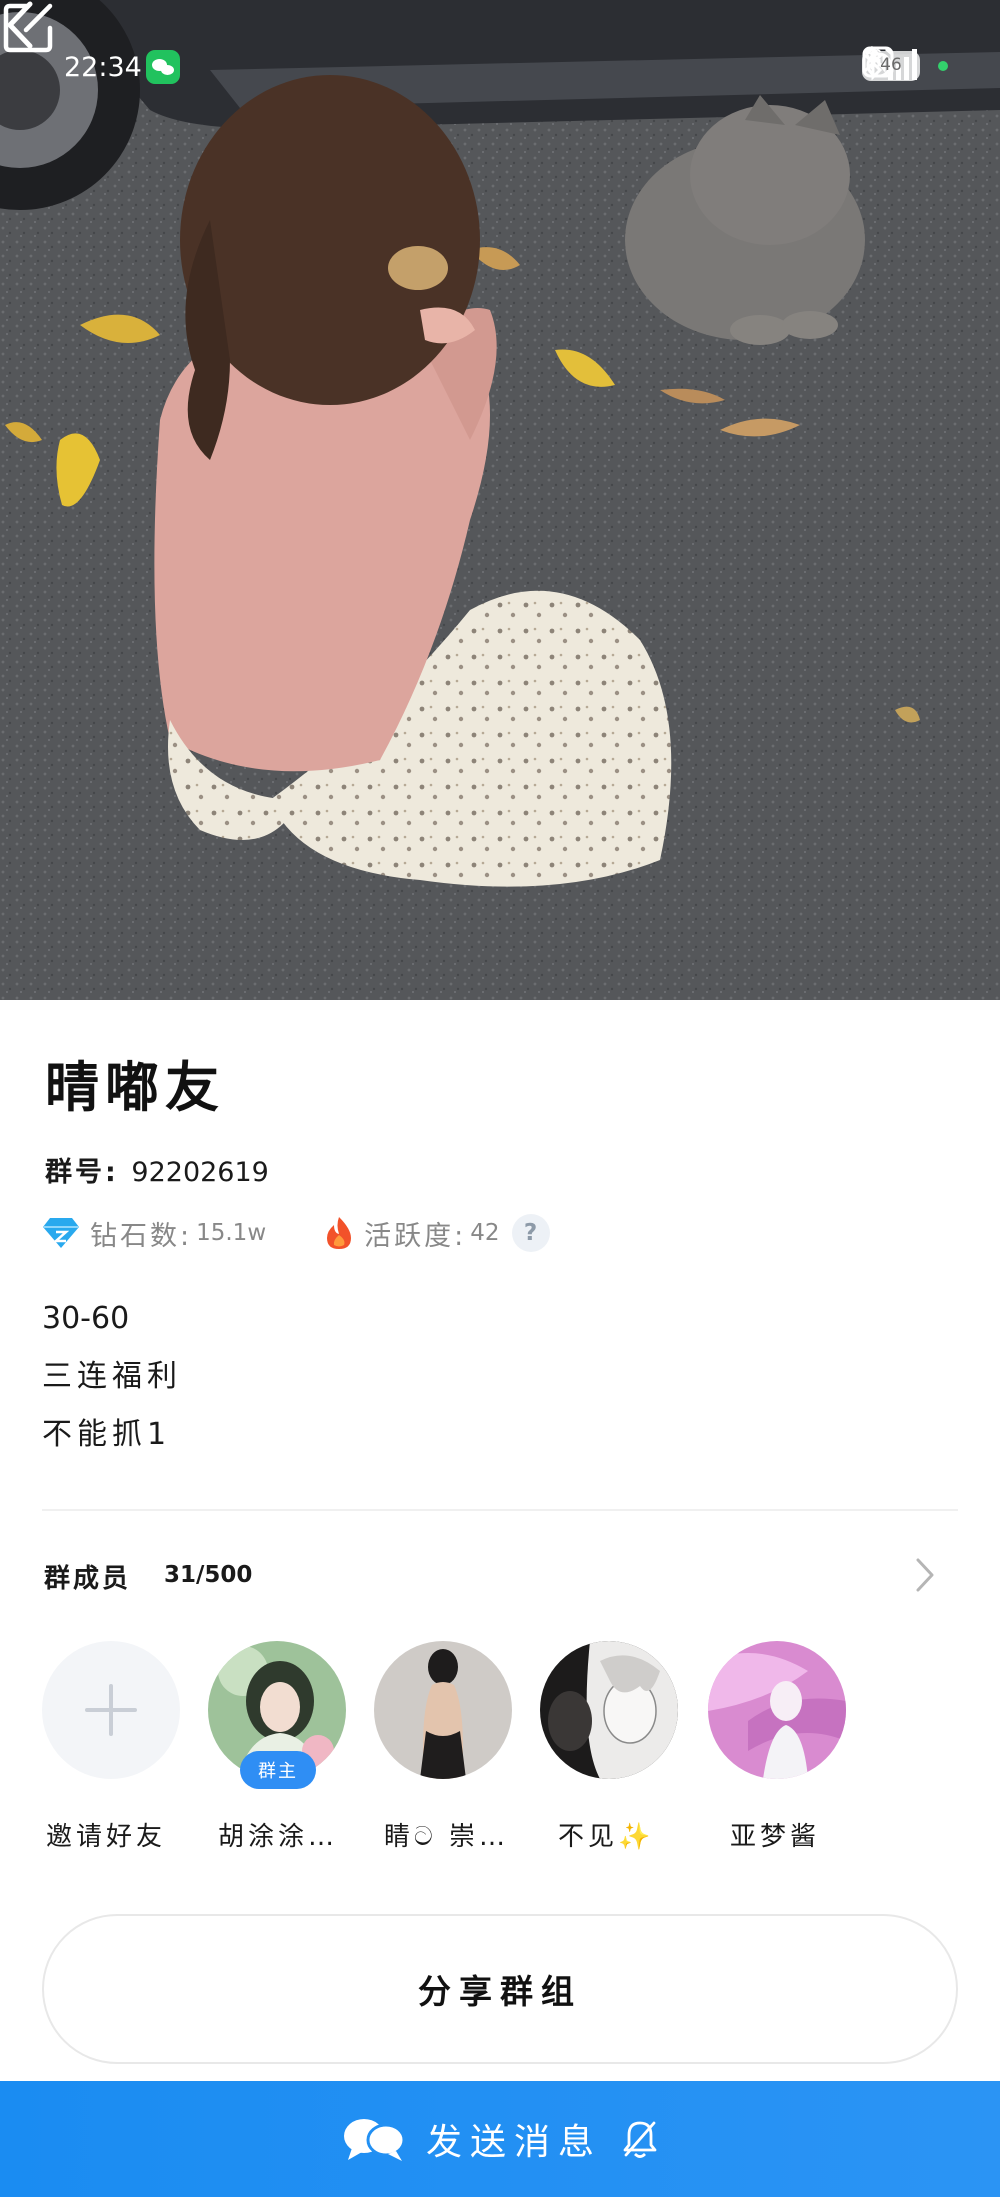  I want to click on chevron-right-icon, so click(925, 1575).